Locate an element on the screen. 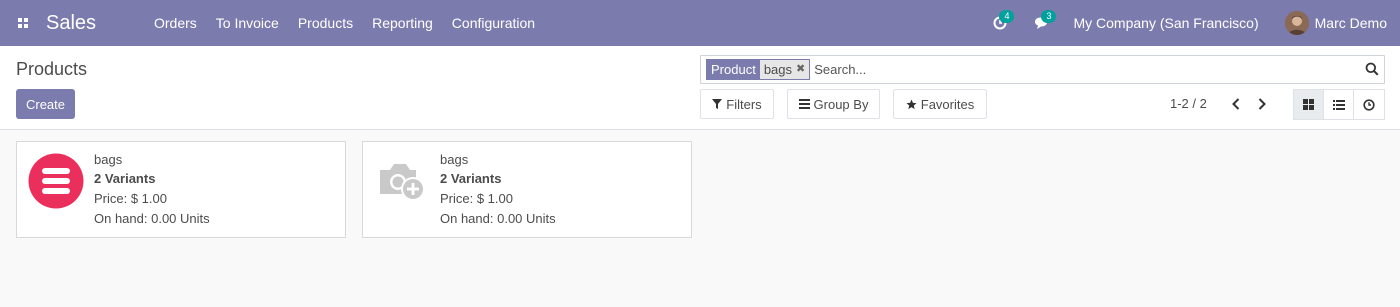  search-input is located at coordinates (1099, 69).